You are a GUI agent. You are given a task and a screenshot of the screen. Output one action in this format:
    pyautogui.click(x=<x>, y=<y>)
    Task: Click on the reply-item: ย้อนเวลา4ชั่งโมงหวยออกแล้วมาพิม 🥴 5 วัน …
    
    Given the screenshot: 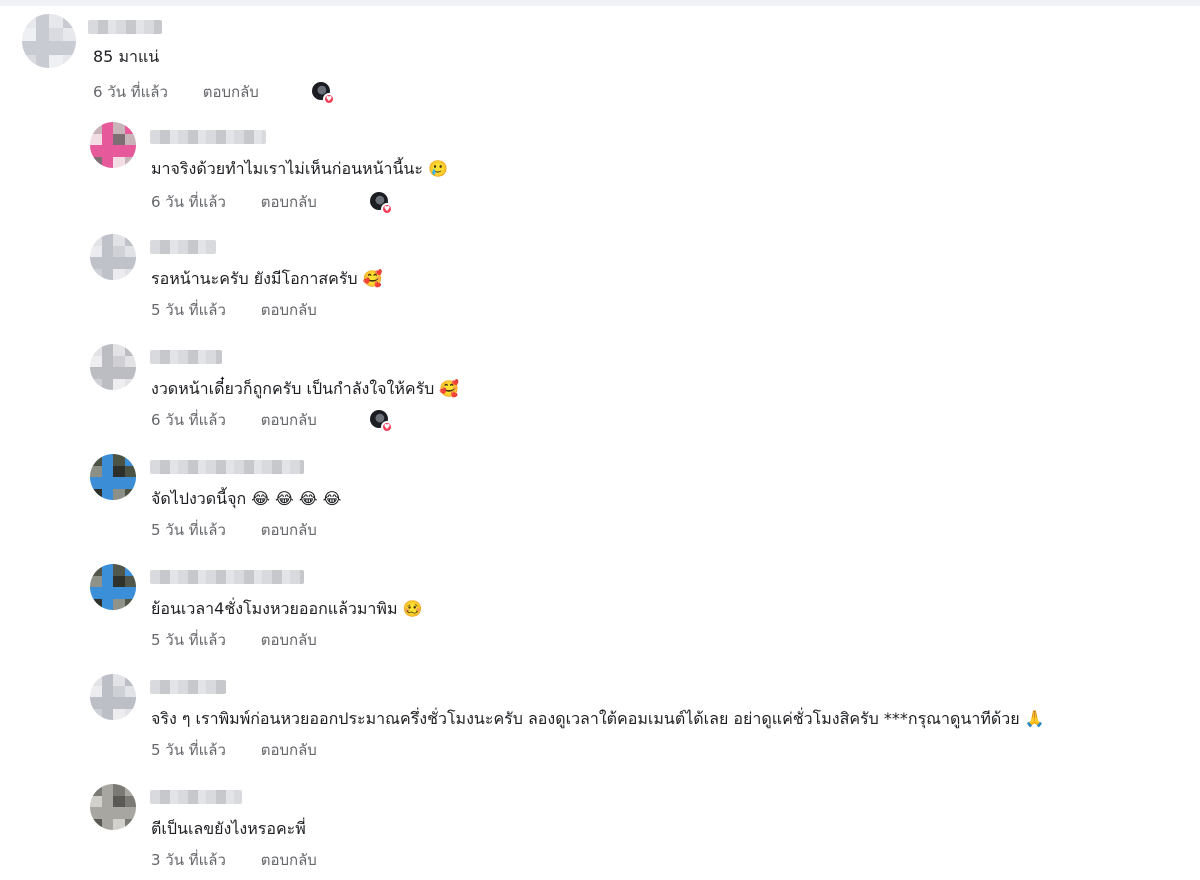 What is the action you would take?
    pyautogui.click(x=595, y=608)
    